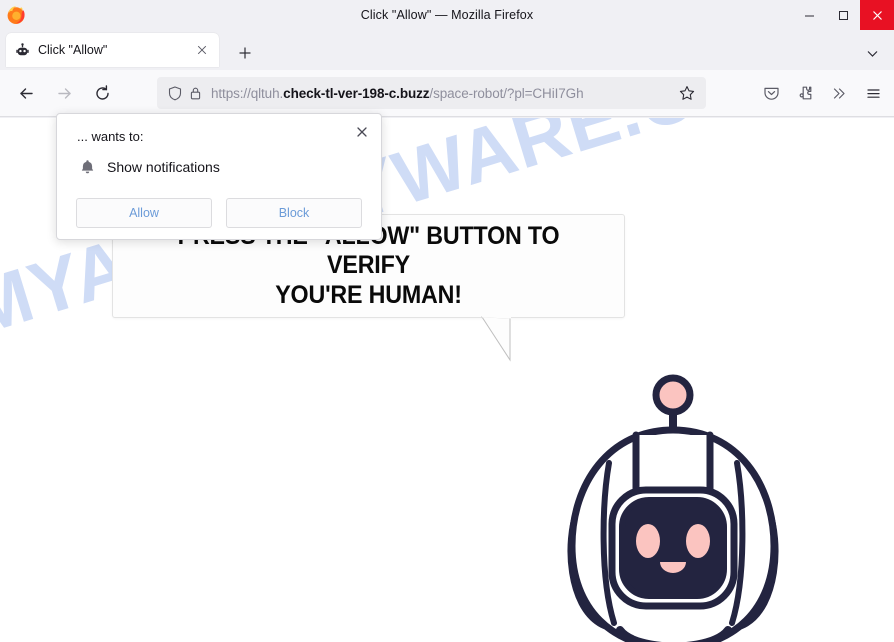 This screenshot has width=894, height=642. I want to click on robot-left-eye, so click(648, 541).